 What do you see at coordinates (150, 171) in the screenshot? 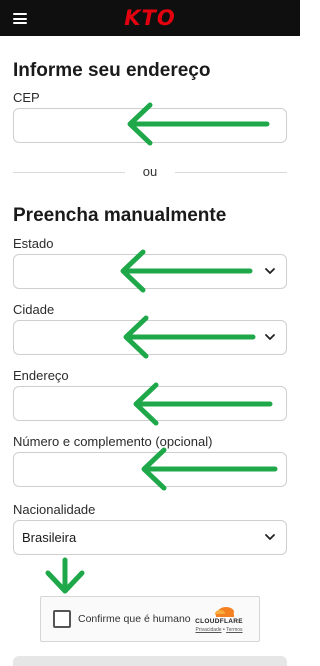
I see `or-divider: ou` at bounding box center [150, 171].